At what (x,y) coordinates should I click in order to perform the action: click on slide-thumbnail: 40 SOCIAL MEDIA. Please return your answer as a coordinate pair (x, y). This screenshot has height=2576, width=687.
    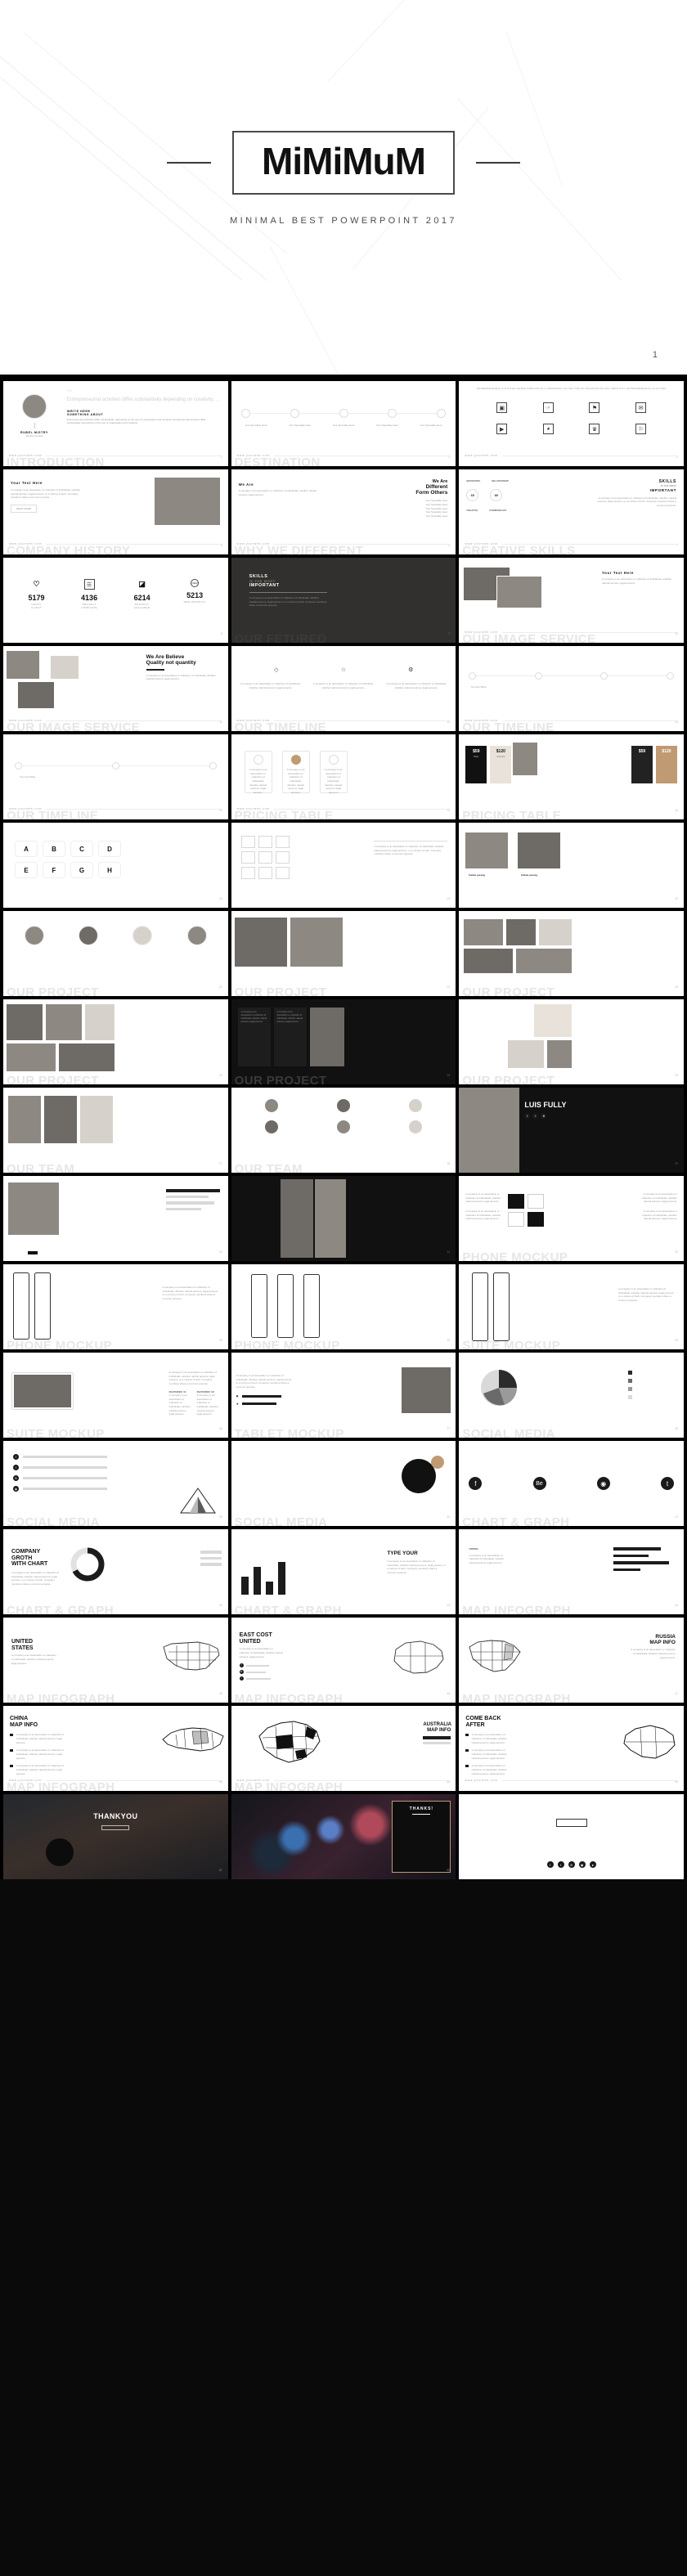
    Looking at the image, I should click on (343, 1483).